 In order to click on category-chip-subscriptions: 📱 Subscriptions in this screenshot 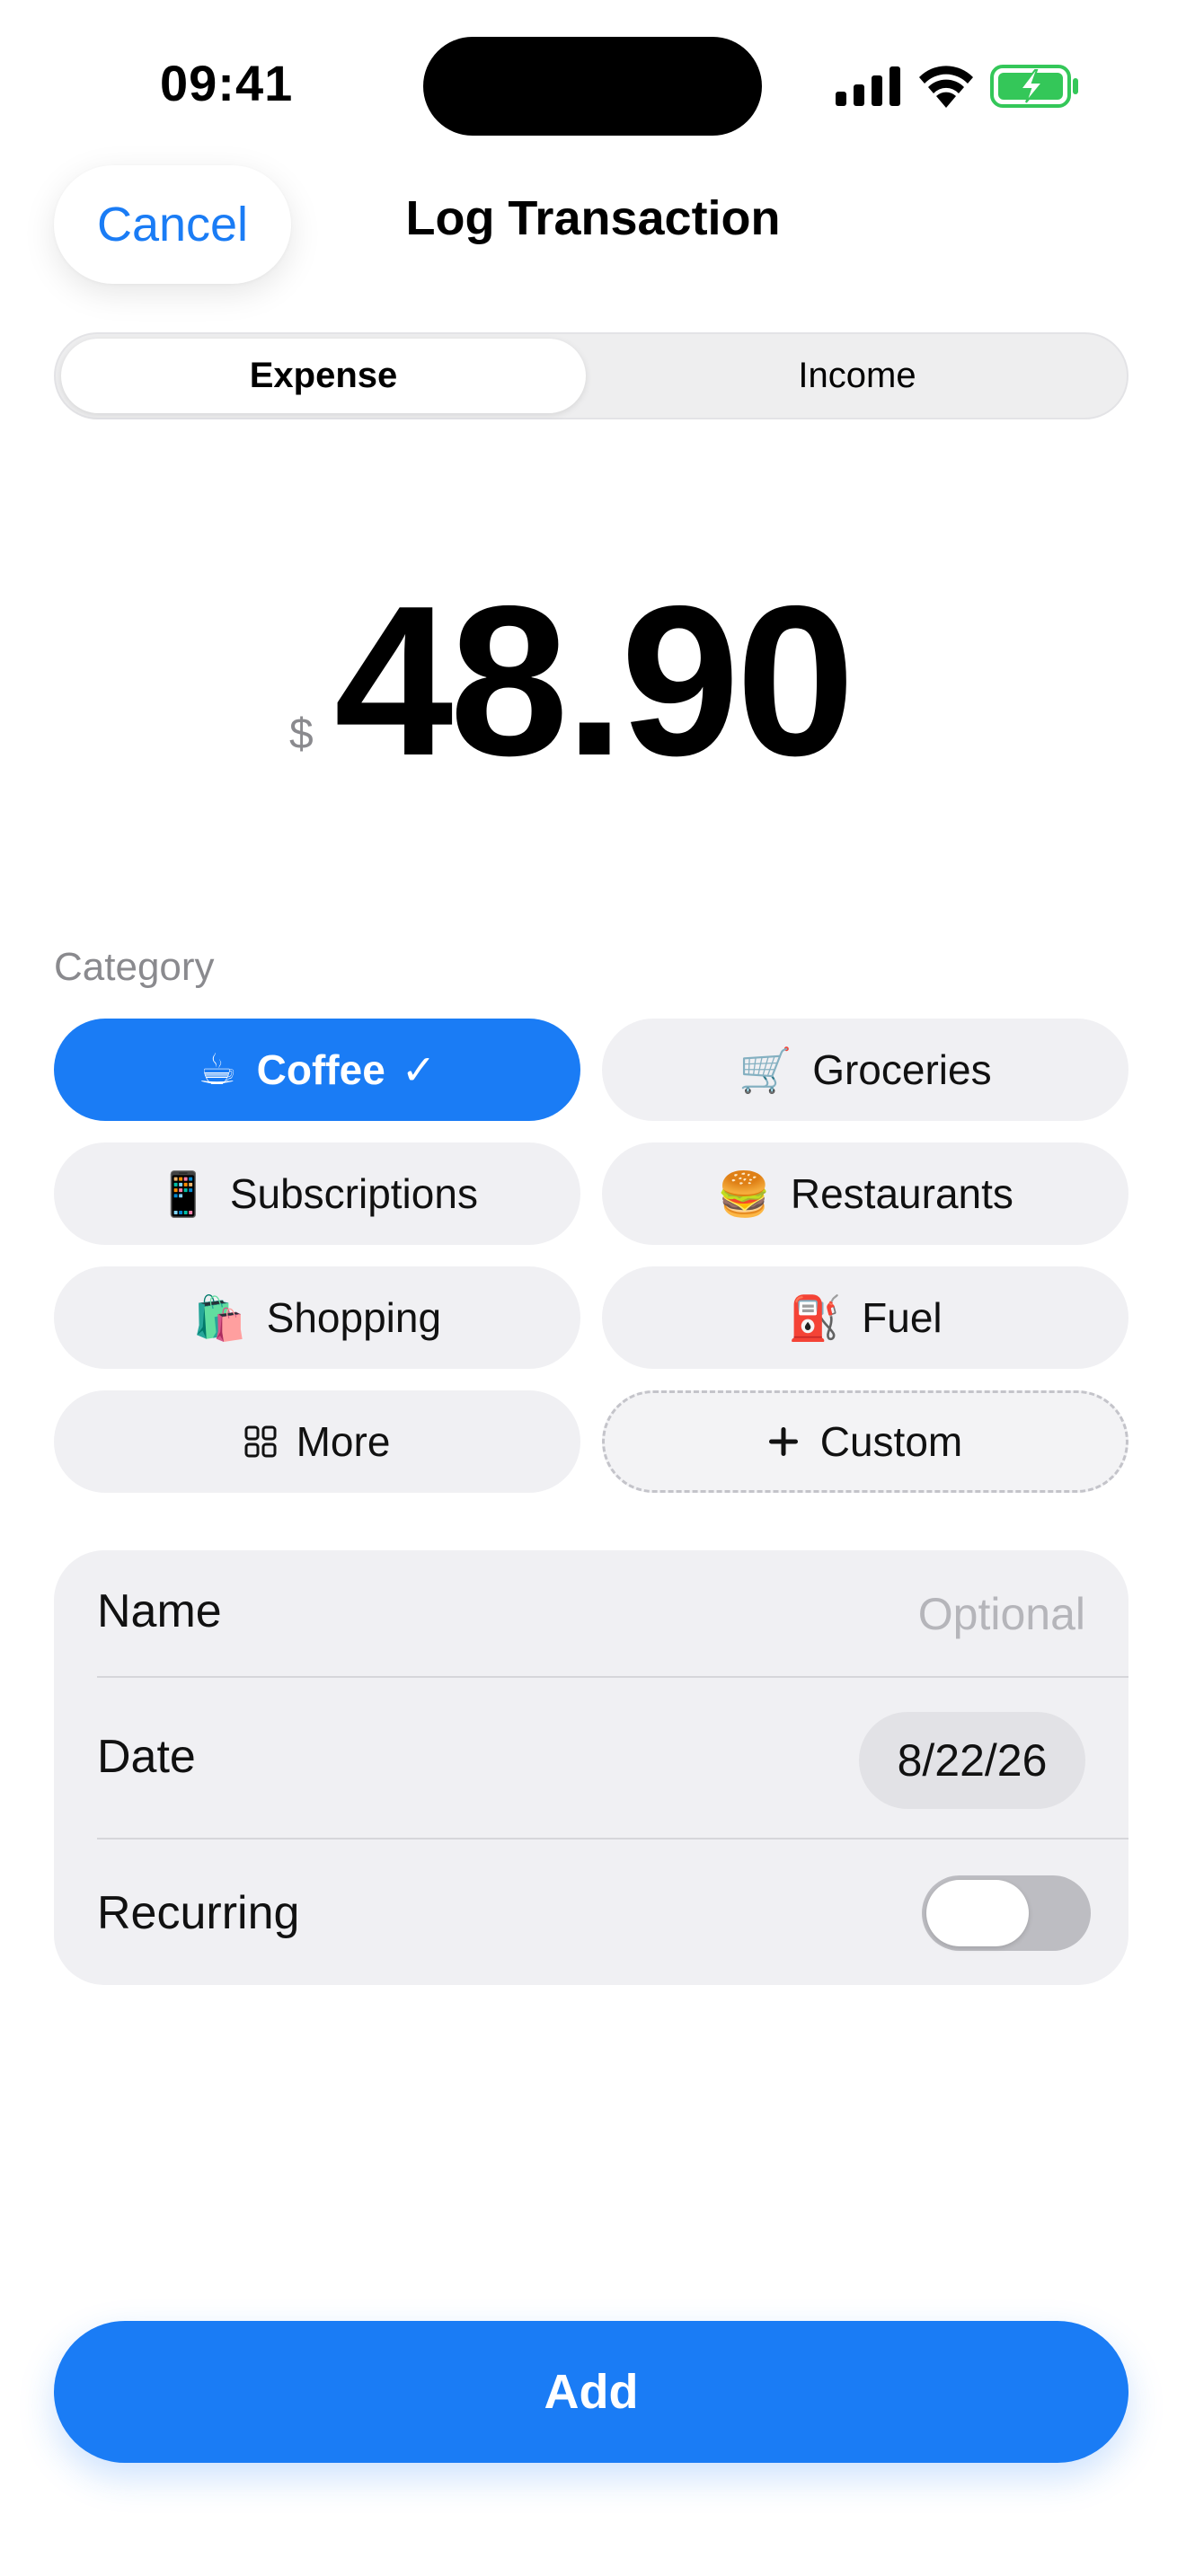, I will do `click(317, 1193)`.